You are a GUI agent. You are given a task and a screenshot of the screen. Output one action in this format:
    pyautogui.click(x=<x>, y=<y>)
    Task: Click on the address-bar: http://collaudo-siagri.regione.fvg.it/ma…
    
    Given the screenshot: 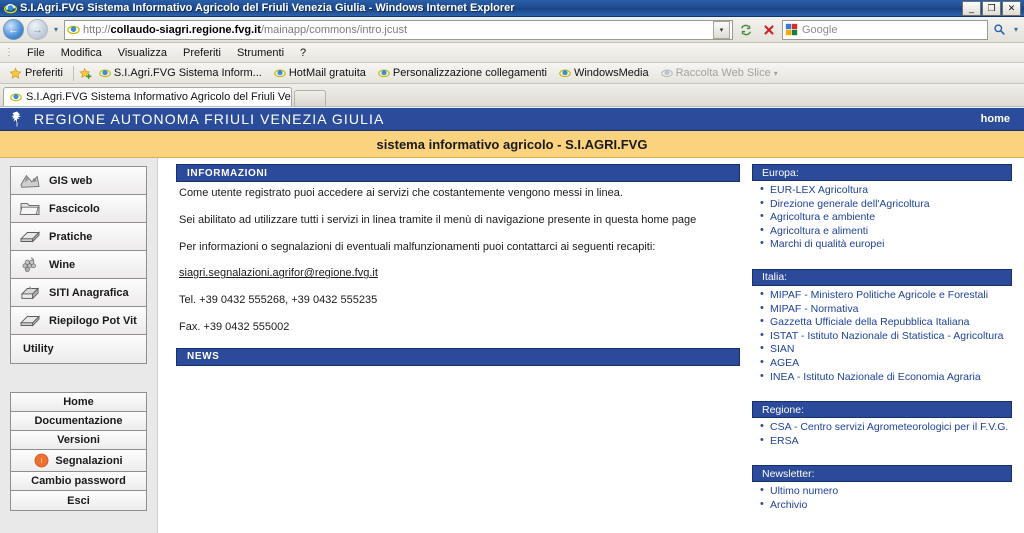 What is the action you would take?
    pyautogui.click(x=398, y=29)
    